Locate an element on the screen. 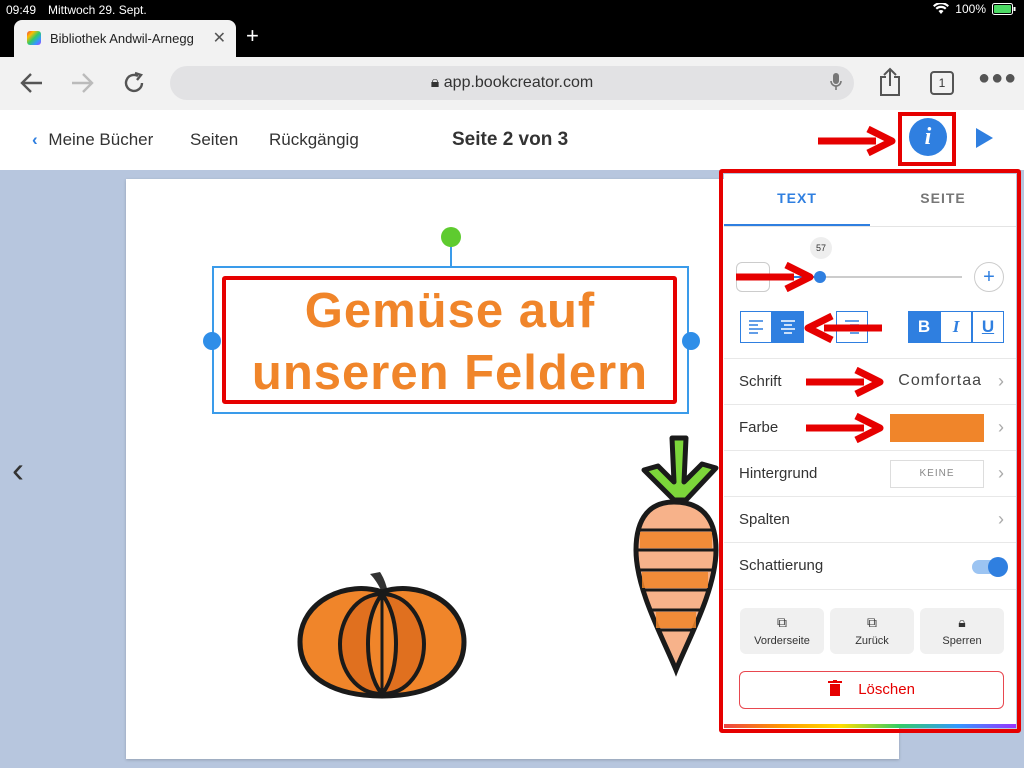 This screenshot has height=768, width=1024. status-time: 09:49 is located at coordinates (21, 10).